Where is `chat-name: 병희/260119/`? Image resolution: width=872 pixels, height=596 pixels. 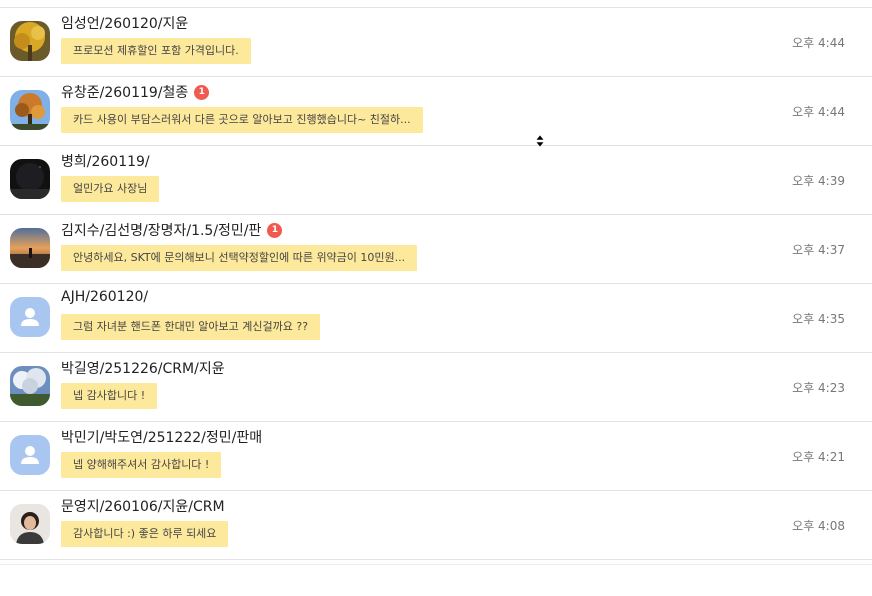 chat-name: 병희/260119/ is located at coordinates (105, 162).